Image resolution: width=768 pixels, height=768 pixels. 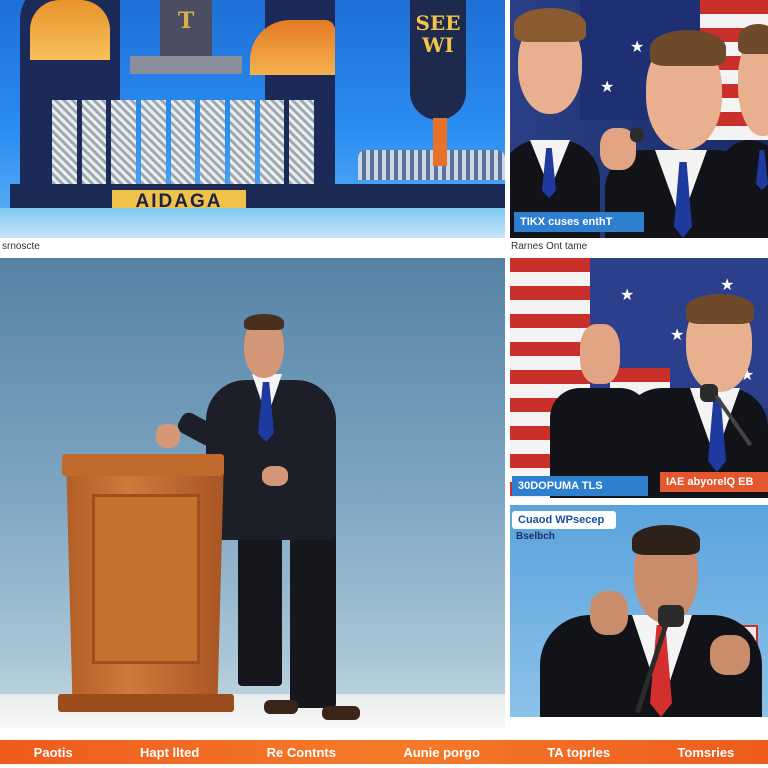 What do you see at coordinates (186, 21) in the screenshot?
I see `stage-tower-text: T` at bounding box center [186, 21].